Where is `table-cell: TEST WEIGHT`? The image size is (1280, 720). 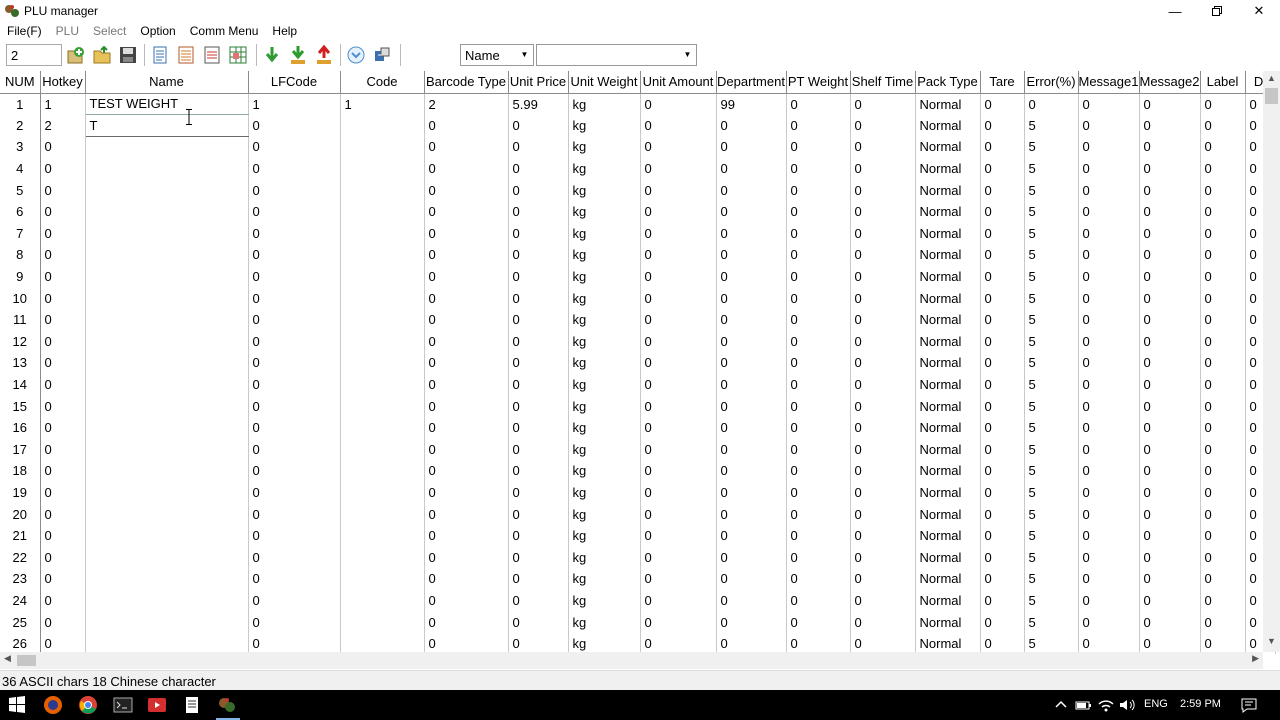
table-cell: TEST WEIGHT is located at coordinates (167, 104).